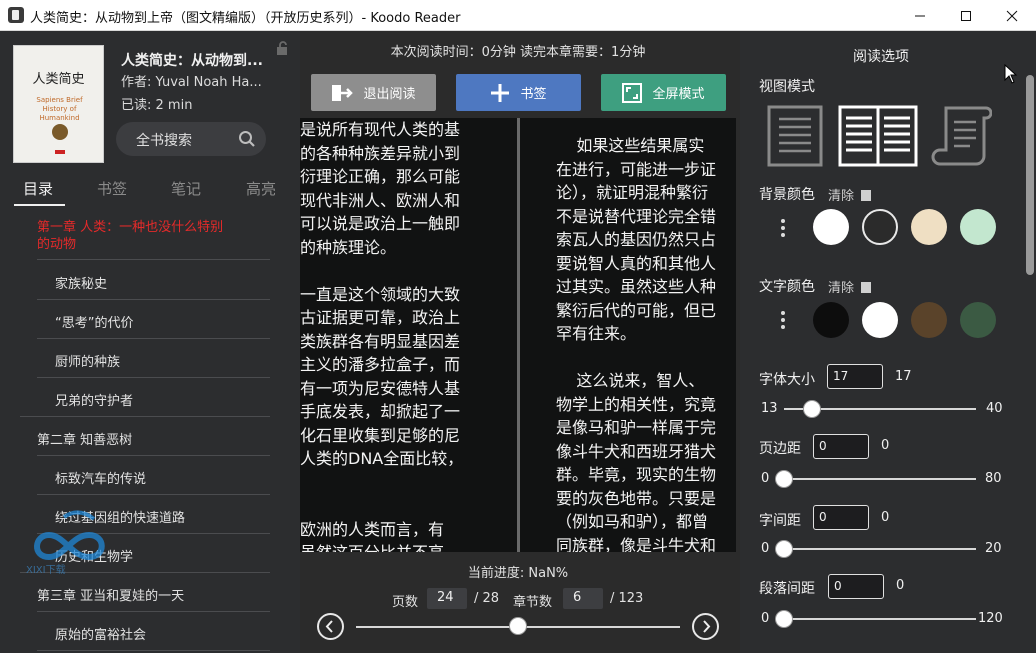 The height and width of the screenshot is (653, 1036). I want to click on margin-value: 0, so click(885, 445).